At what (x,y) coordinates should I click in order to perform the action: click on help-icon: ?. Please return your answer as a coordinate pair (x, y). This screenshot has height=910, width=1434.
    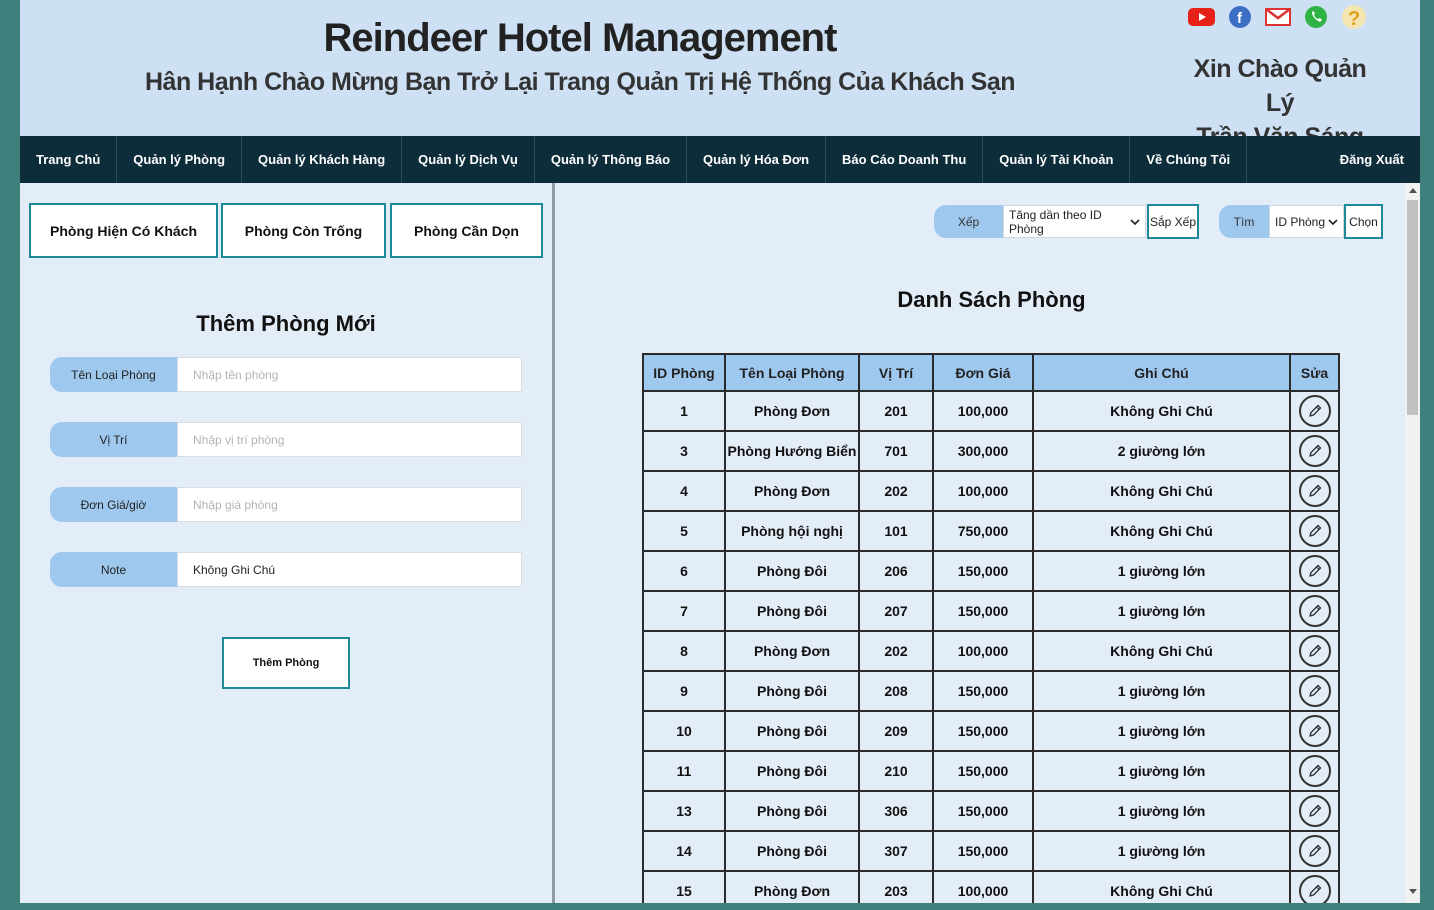
    Looking at the image, I should click on (1353, 17).